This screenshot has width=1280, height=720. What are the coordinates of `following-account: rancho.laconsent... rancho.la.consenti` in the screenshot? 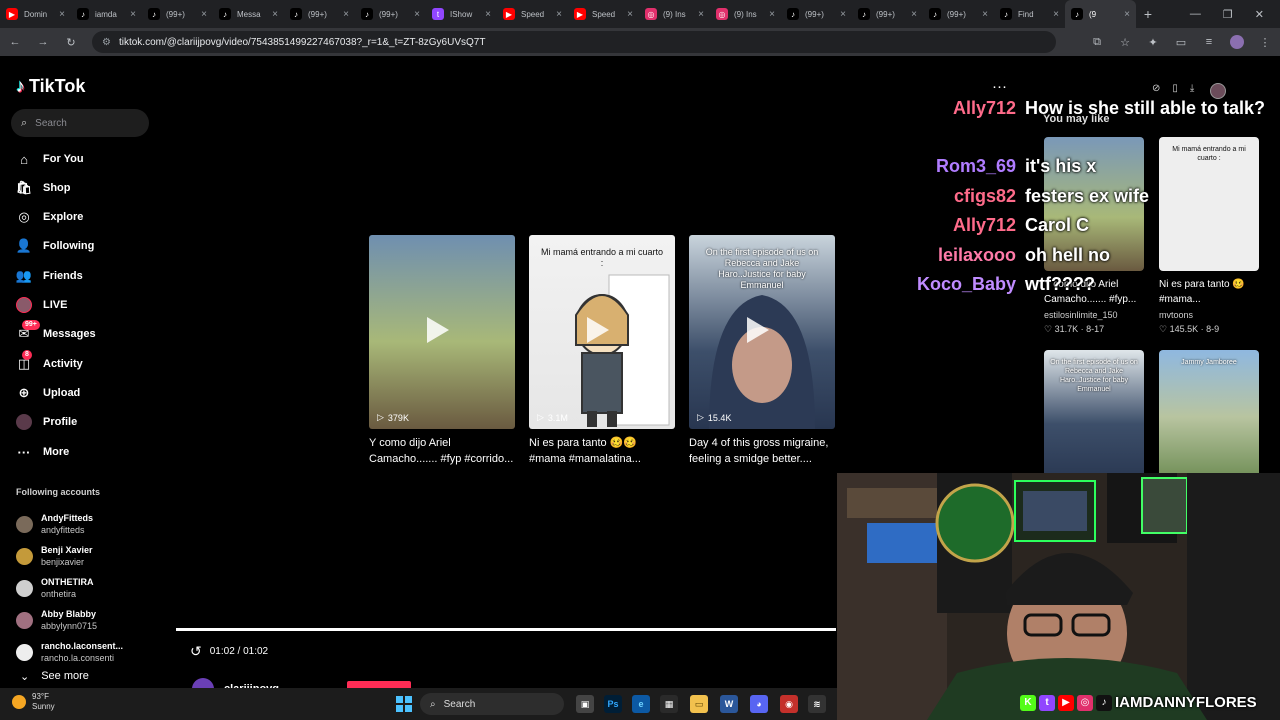 It's located at (69, 652).